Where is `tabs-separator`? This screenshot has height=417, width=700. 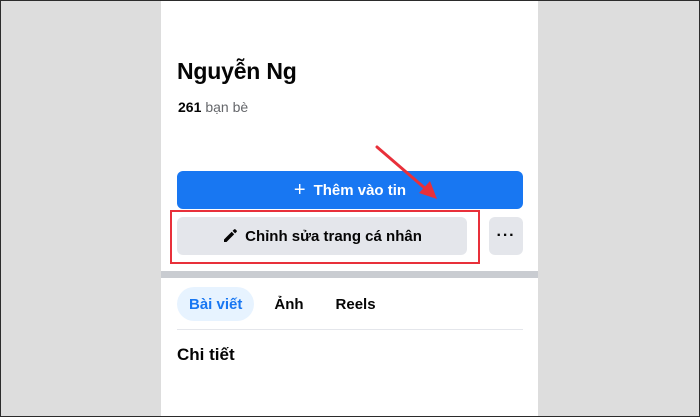
tabs-separator is located at coordinates (350, 329).